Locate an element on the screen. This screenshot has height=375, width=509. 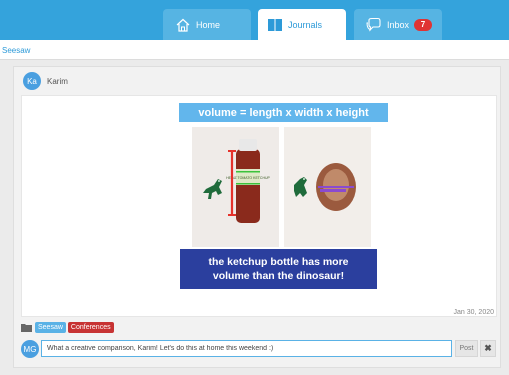
tag-seesaw: Seesaw is located at coordinates (50, 327).